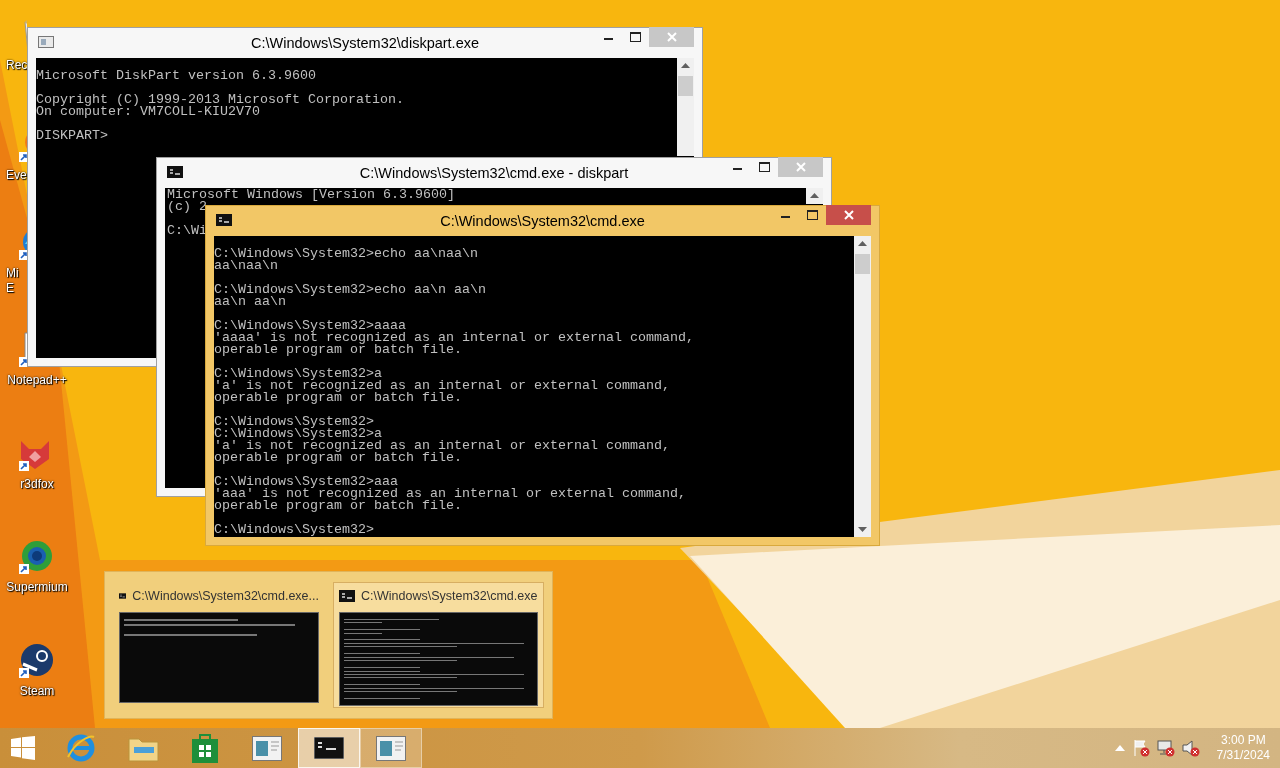 The height and width of the screenshot is (768, 1280). I want to click on console-line: C:\Windows\System32>echo aa\naa\n, so click(346, 254).